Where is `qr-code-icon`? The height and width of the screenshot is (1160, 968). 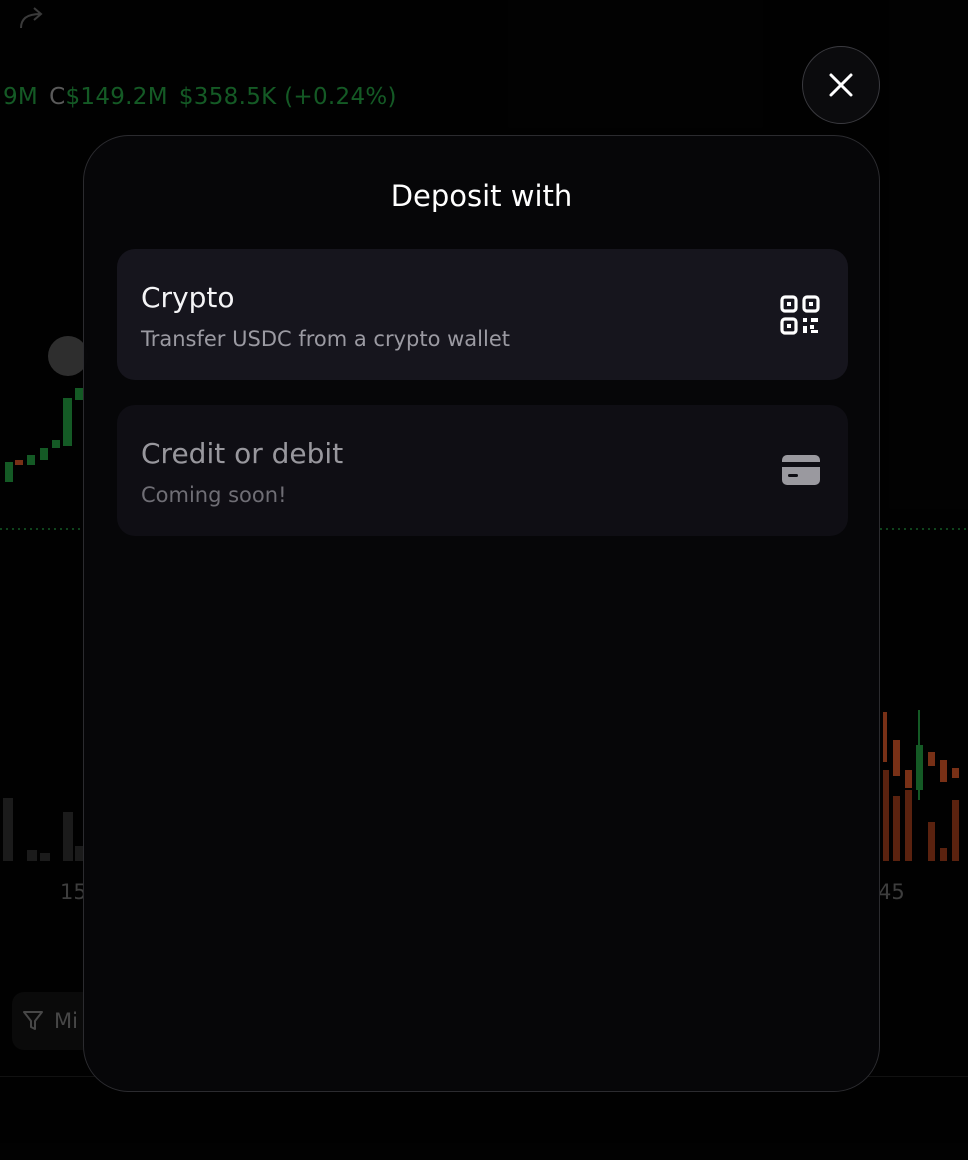 qr-code-icon is located at coordinates (800, 315).